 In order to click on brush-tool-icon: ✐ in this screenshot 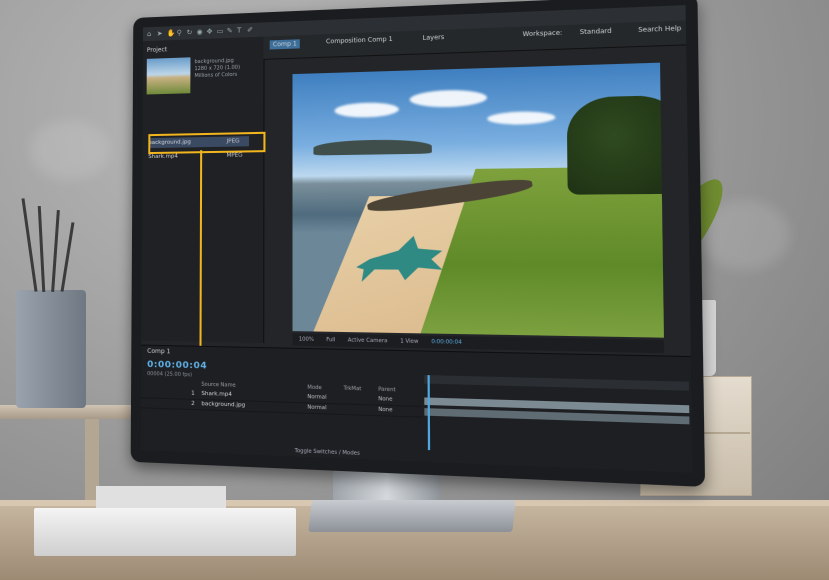, I will do `click(251, 30)`.